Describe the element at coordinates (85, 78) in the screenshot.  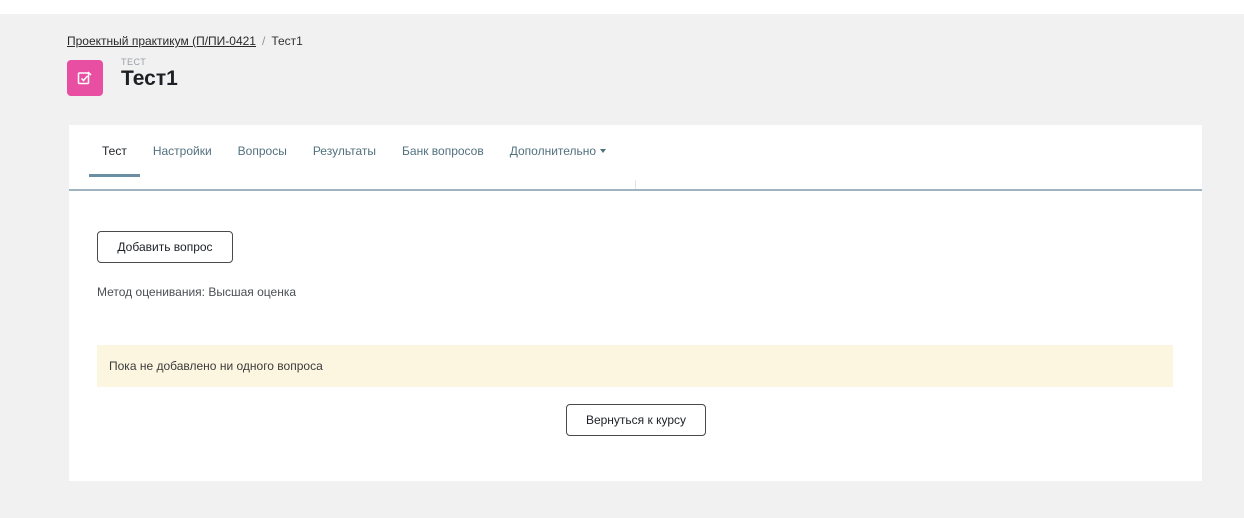
I see `quiz-edit-icon` at that location.